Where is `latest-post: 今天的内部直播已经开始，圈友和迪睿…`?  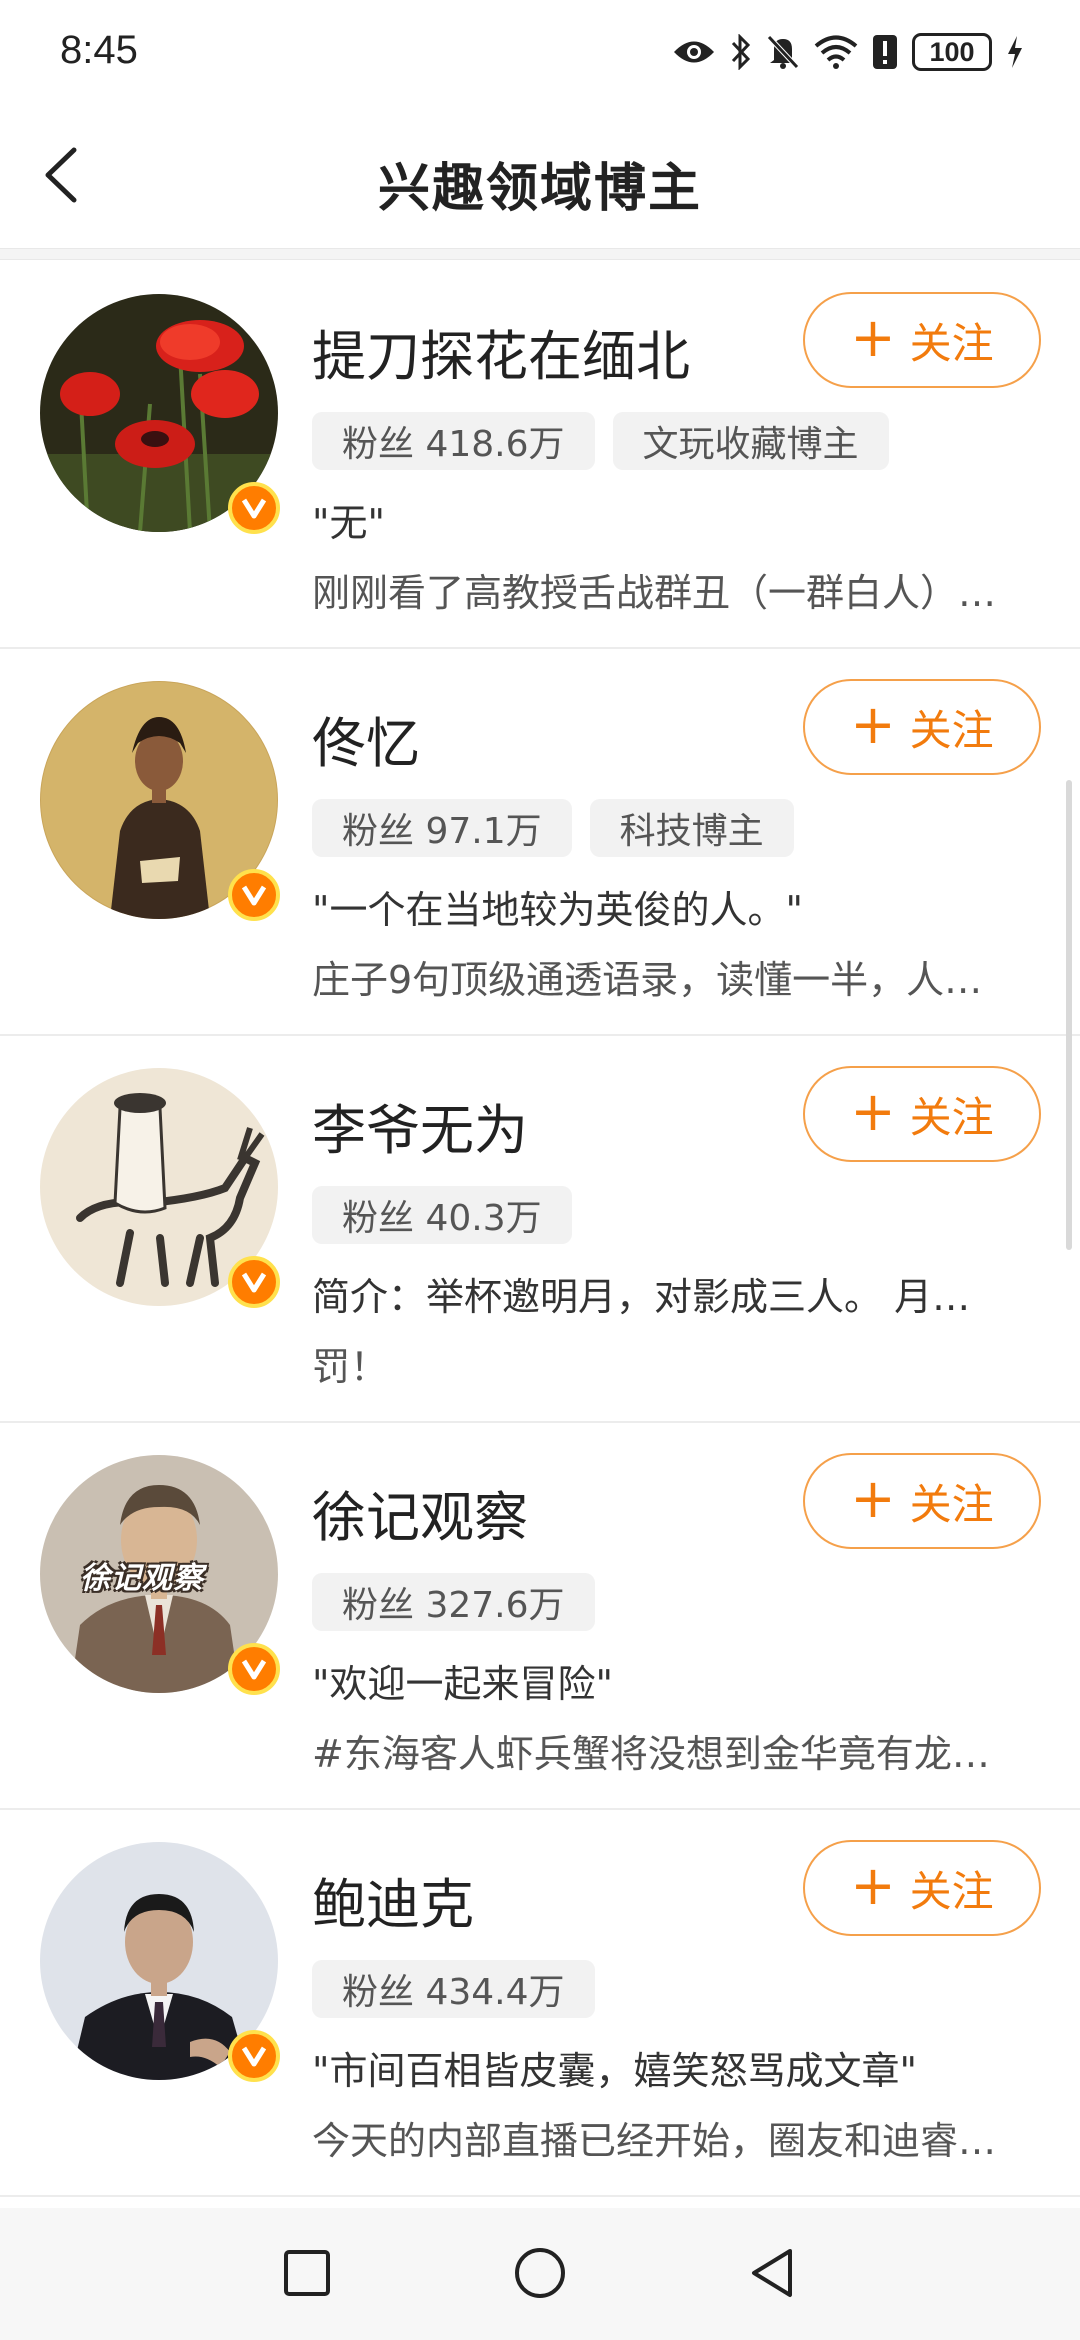 latest-post: 今天的内部直播已经开始，圈友和迪睿… is located at coordinates (654, 2141).